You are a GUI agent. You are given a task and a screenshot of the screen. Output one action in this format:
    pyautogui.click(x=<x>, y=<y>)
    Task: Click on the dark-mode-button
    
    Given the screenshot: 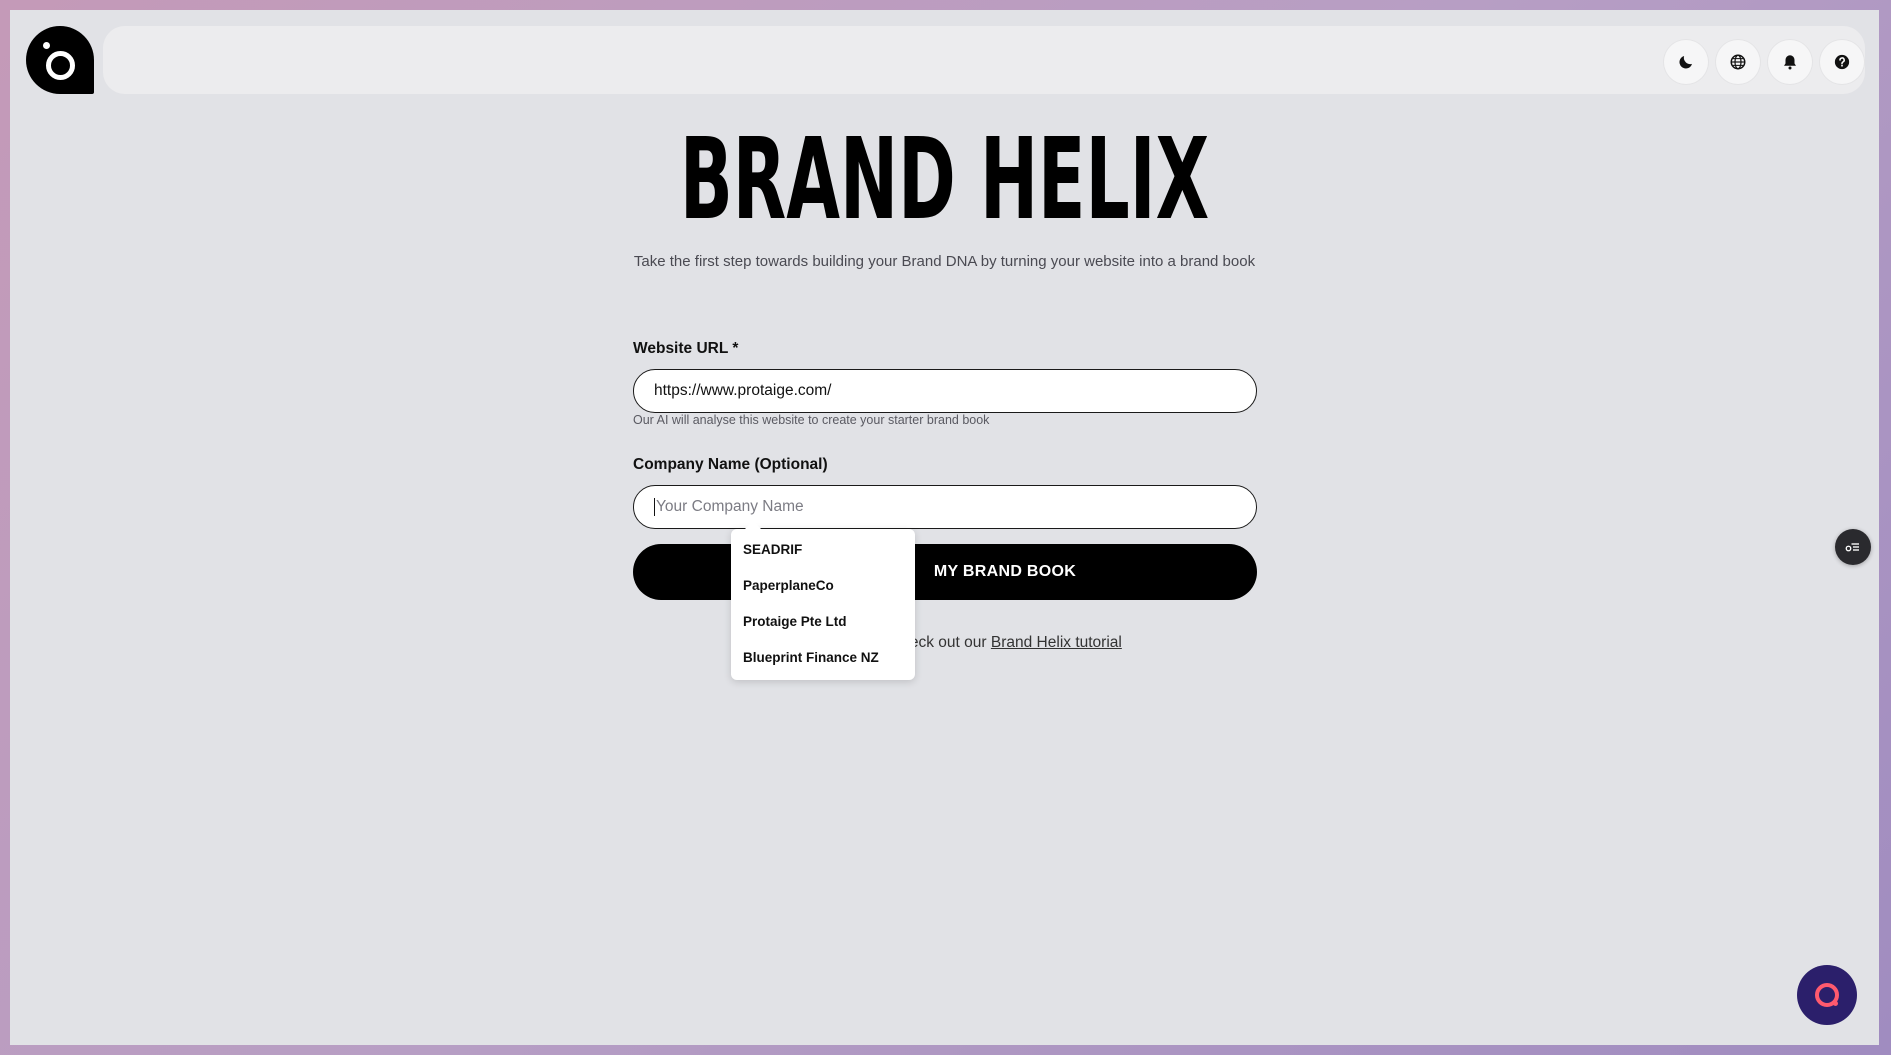 What is the action you would take?
    pyautogui.click(x=1686, y=62)
    